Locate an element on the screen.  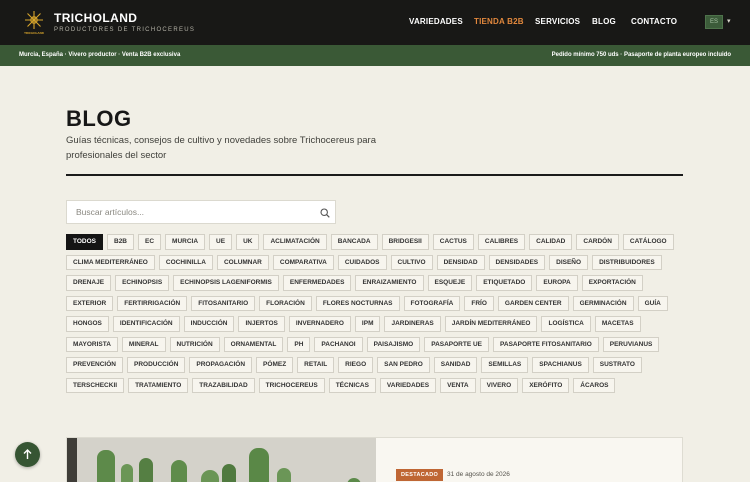
scroll-to-top-button is located at coordinates (27, 454).